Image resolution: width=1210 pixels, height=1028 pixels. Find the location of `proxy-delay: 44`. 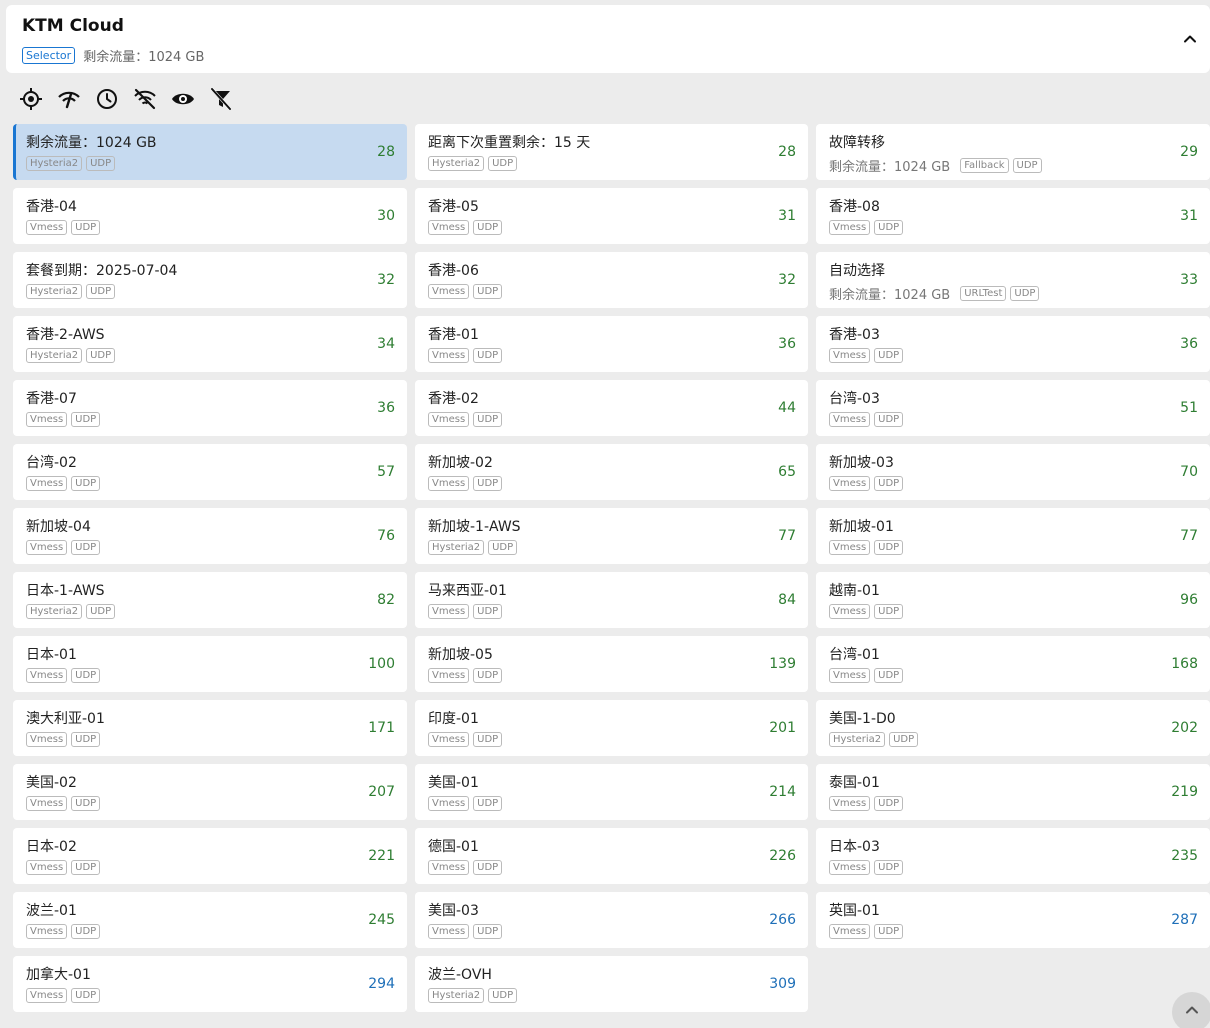

proxy-delay: 44 is located at coordinates (787, 408).